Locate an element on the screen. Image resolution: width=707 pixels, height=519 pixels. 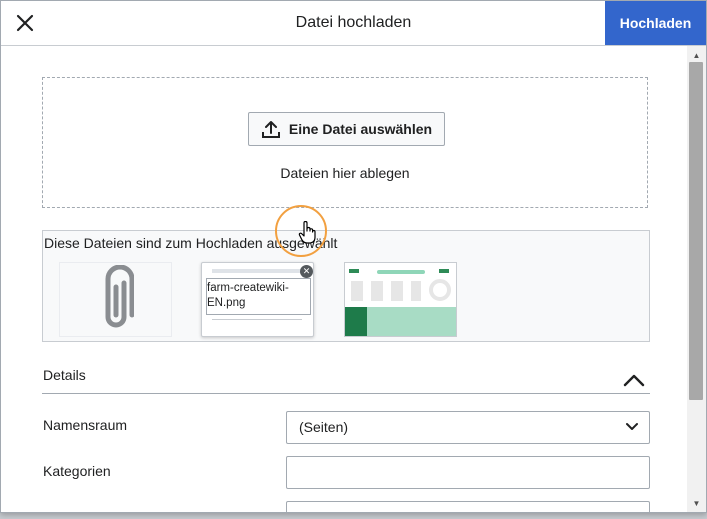
details-toggle is located at coordinates (634, 380).